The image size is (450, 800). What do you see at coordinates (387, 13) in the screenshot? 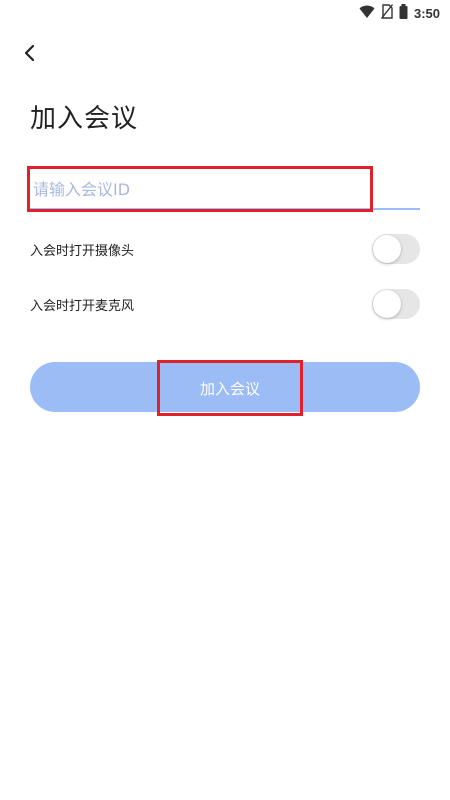
I see `no-sim-icon` at bounding box center [387, 13].